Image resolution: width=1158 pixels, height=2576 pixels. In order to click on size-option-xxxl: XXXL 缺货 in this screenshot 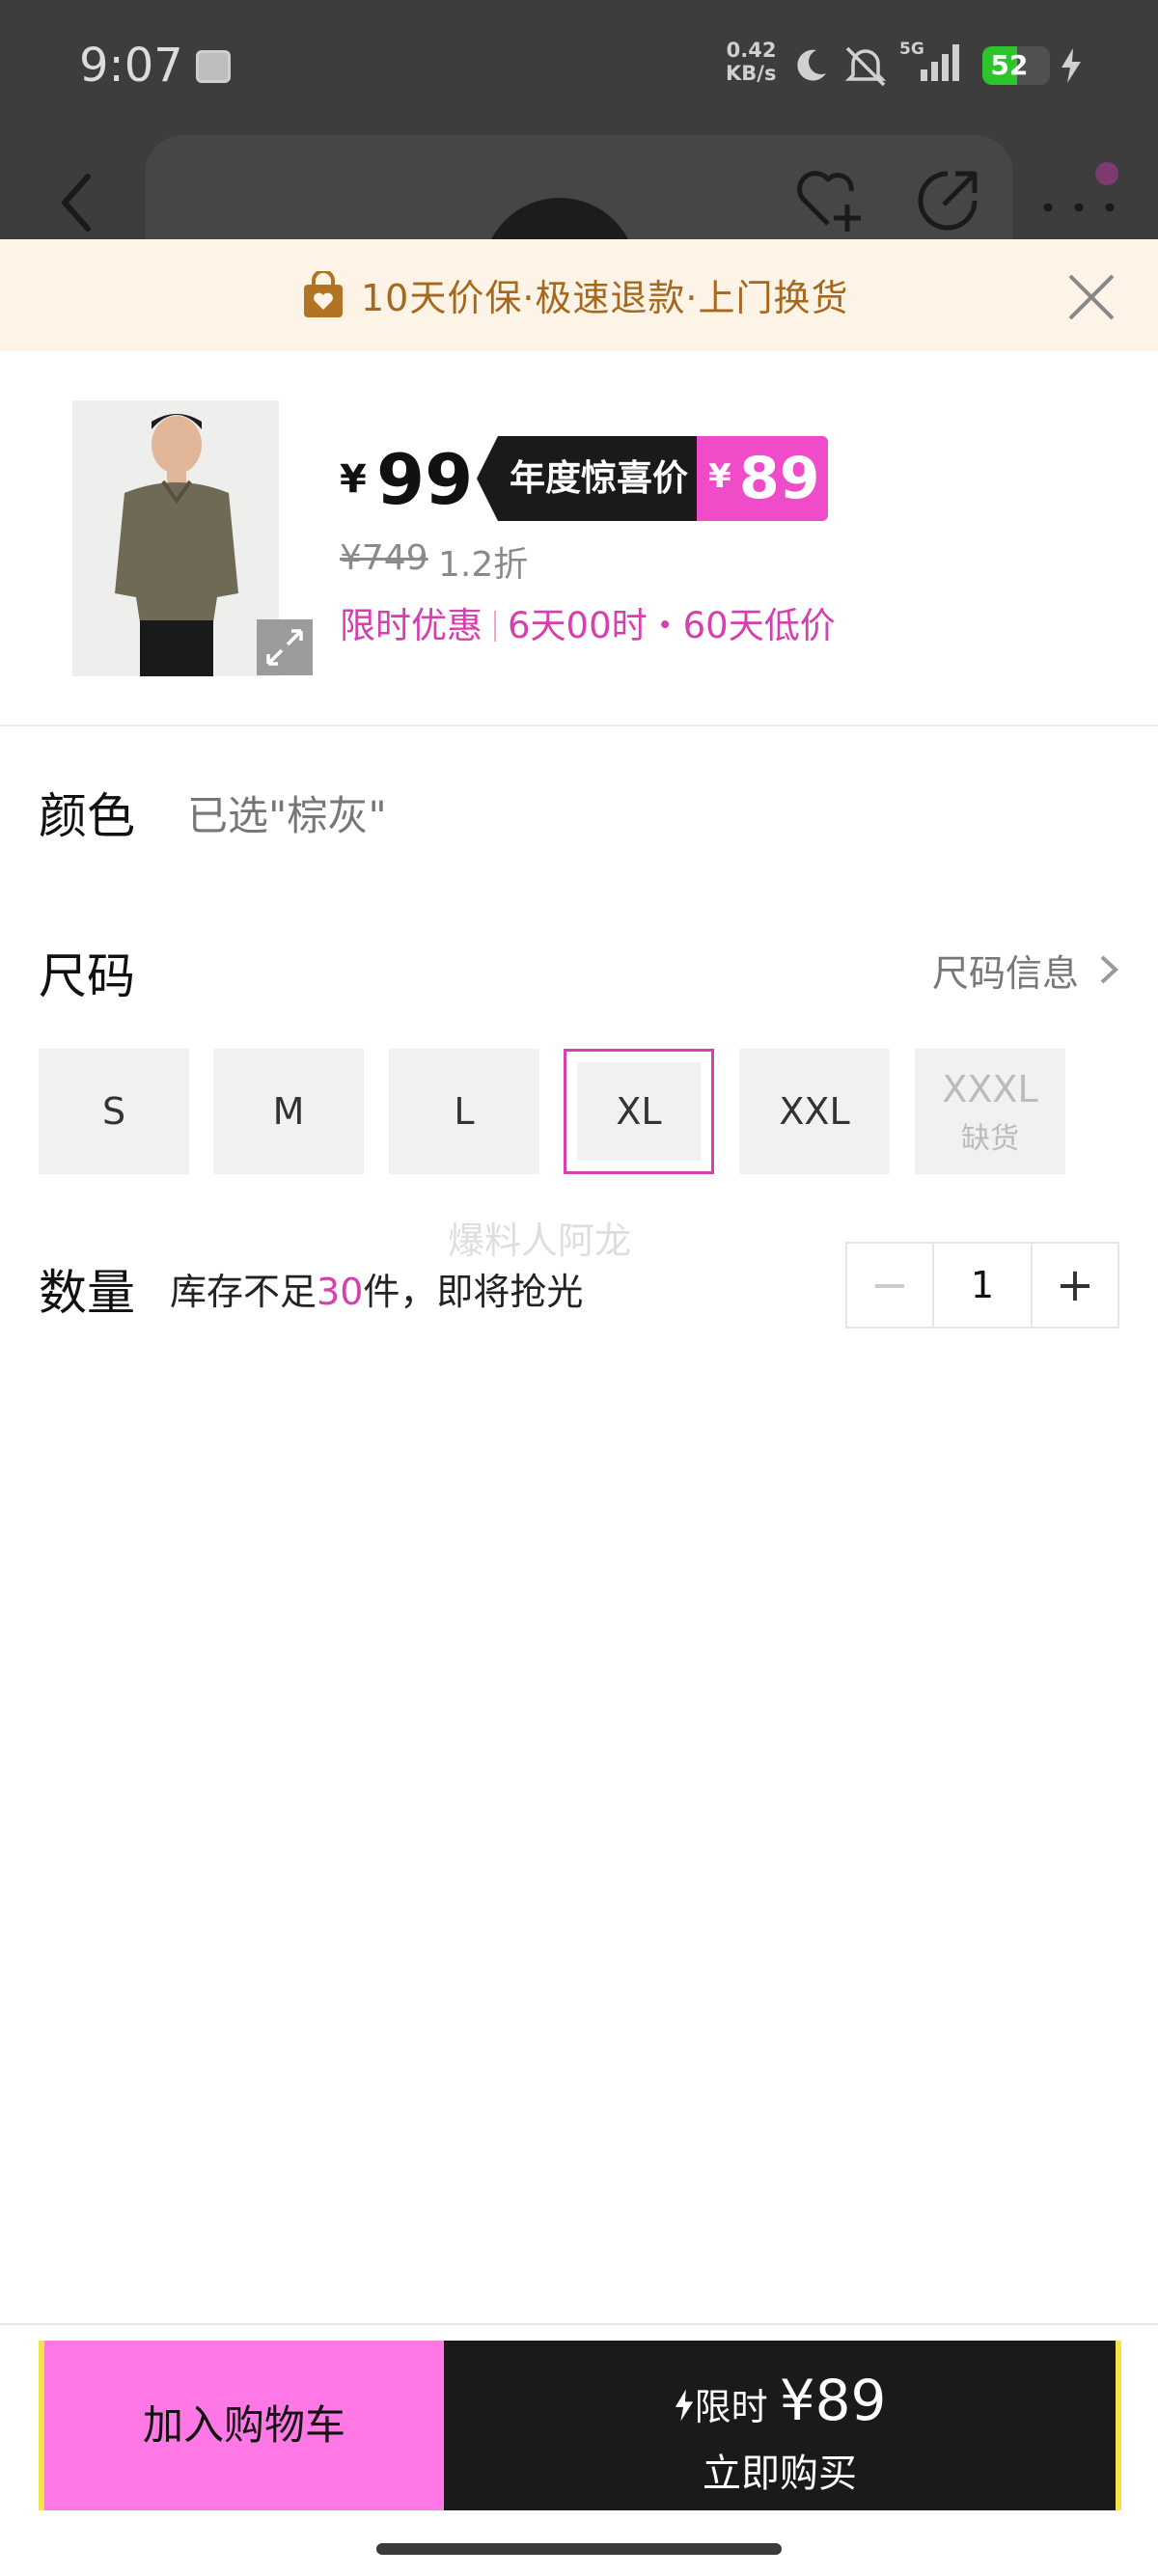, I will do `click(990, 1112)`.